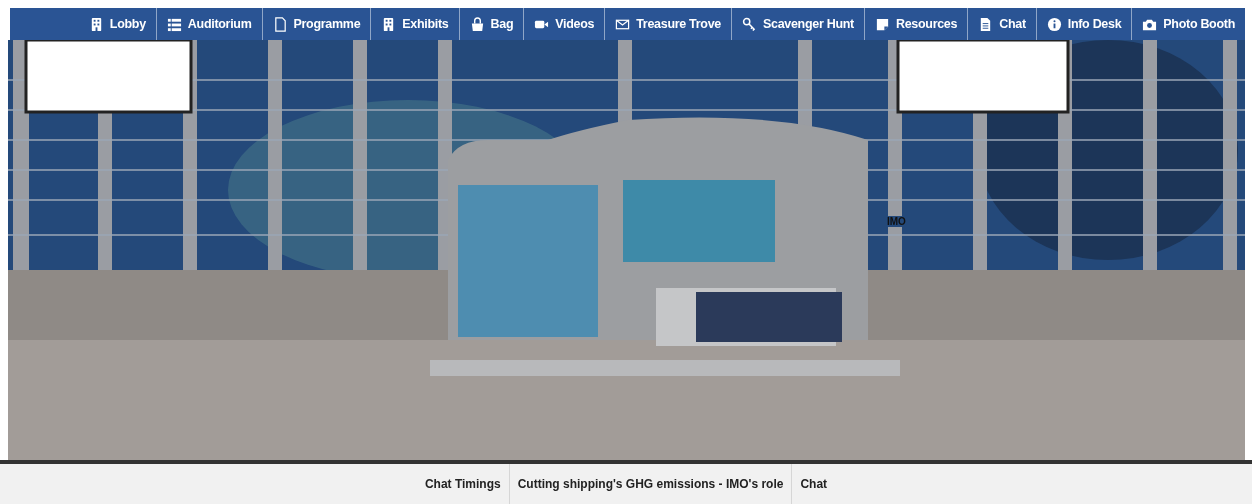 This screenshot has width=1252, height=504. Describe the element at coordinates (462, 484) in the screenshot. I see `tab: Chat Timings` at that location.